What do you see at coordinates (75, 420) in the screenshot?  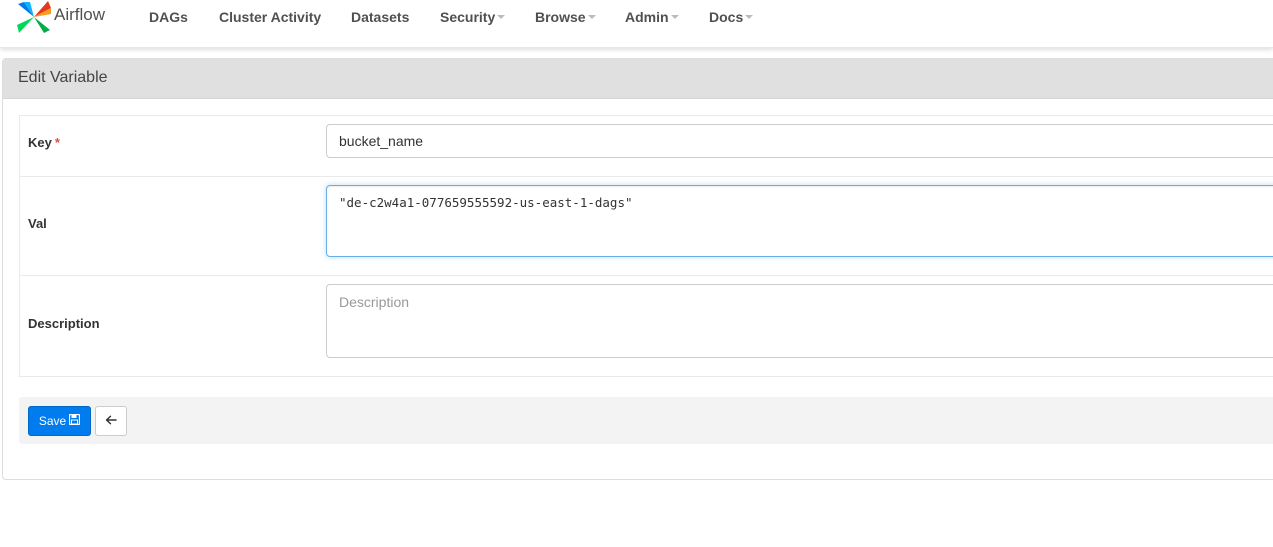 I see `floppy-disk-icon` at bounding box center [75, 420].